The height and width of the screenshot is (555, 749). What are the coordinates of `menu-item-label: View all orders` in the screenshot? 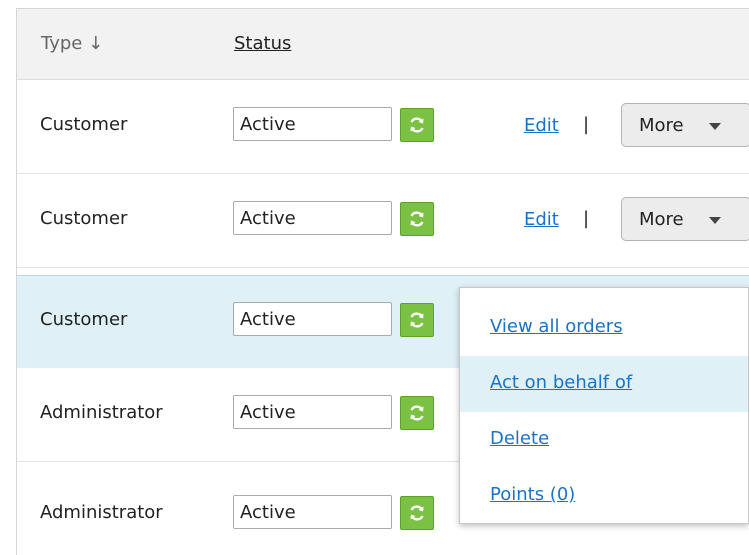 It's located at (556, 326).